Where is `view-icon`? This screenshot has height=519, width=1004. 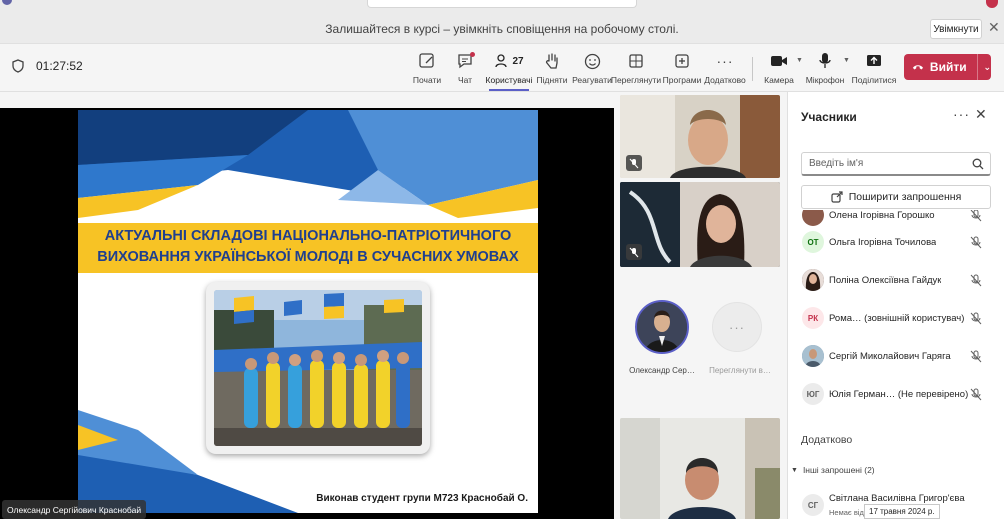 view-icon is located at coordinates (636, 61).